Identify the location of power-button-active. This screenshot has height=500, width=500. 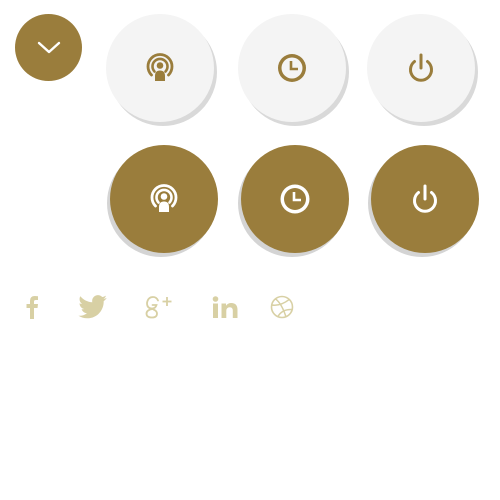
(425, 199).